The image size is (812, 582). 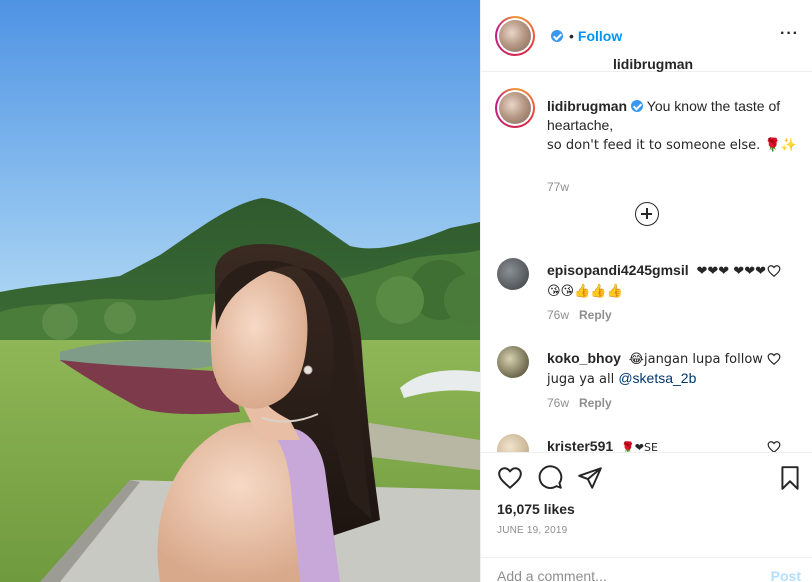 I want to click on commenter-username: koko_bhoy, so click(x=584, y=358).